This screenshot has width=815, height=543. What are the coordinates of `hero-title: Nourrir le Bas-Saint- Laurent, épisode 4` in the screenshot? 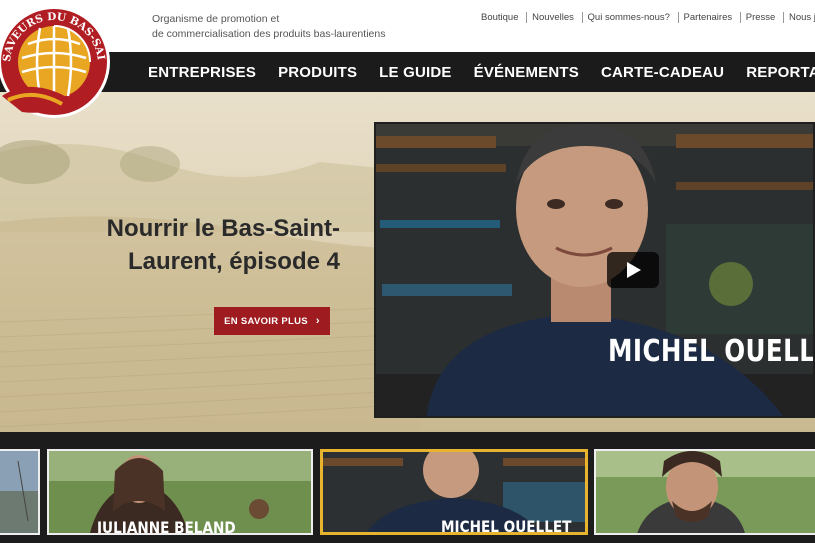 It's located at (190, 245).